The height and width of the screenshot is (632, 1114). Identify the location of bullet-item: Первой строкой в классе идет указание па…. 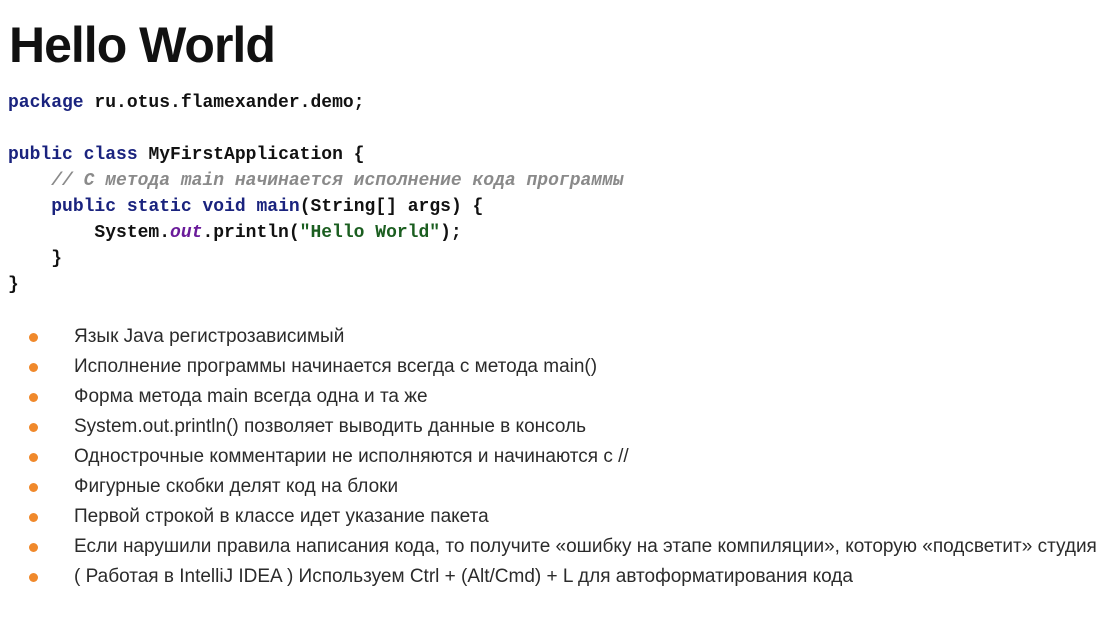
(557, 517).